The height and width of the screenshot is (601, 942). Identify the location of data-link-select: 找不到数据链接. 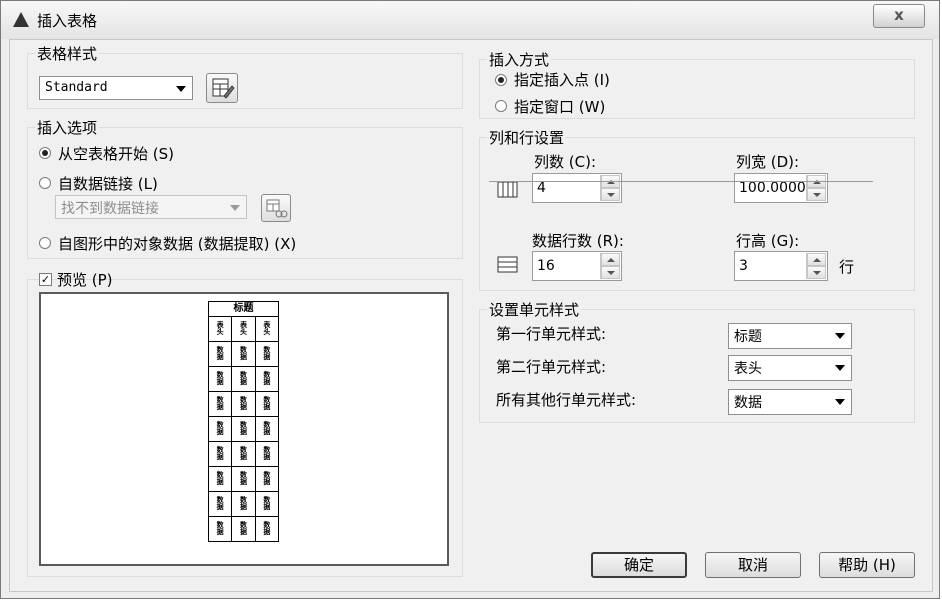
(151, 207).